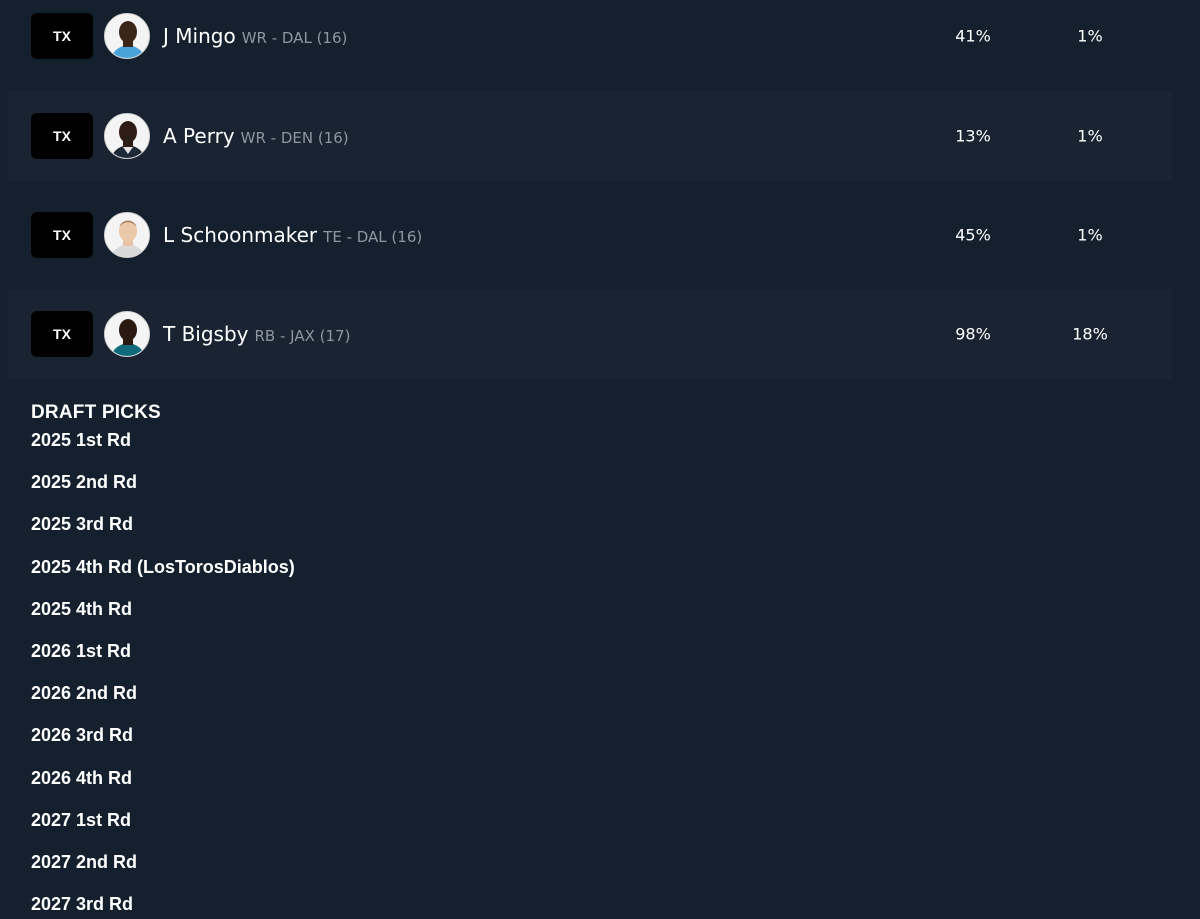 This screenshot has height=919, width=1200. I want to click on player-info: A Perry WR - DEN (16), so click(256, 136).